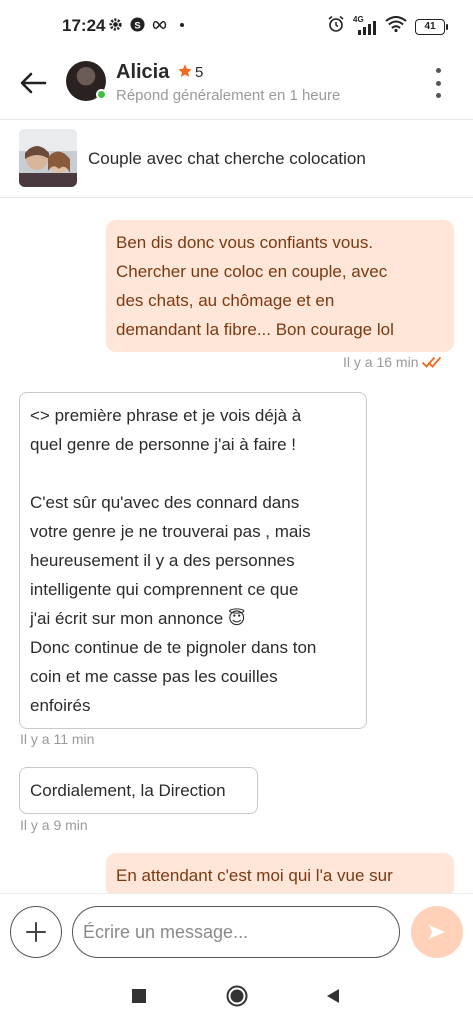 The width and height of the screenshot is (473, 1024). I want to click on triangle-back-icon, so click(333, 996).